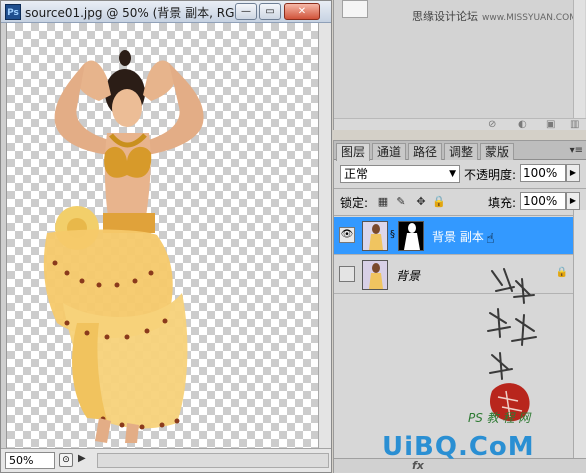 Image resolution: width=586 pixels, height=473 pixels. Describe the element at coordinates (354, 203) in the screenshot. I see `lock-label: 锁定:` at that location.